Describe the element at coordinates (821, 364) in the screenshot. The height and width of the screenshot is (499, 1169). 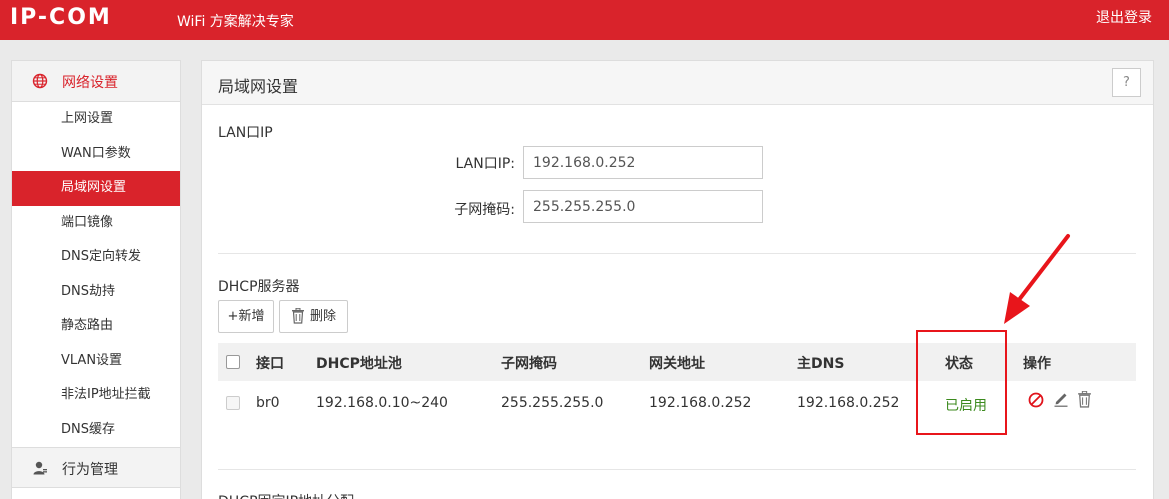
I see `column-header-dns: 主DNS` at that location.